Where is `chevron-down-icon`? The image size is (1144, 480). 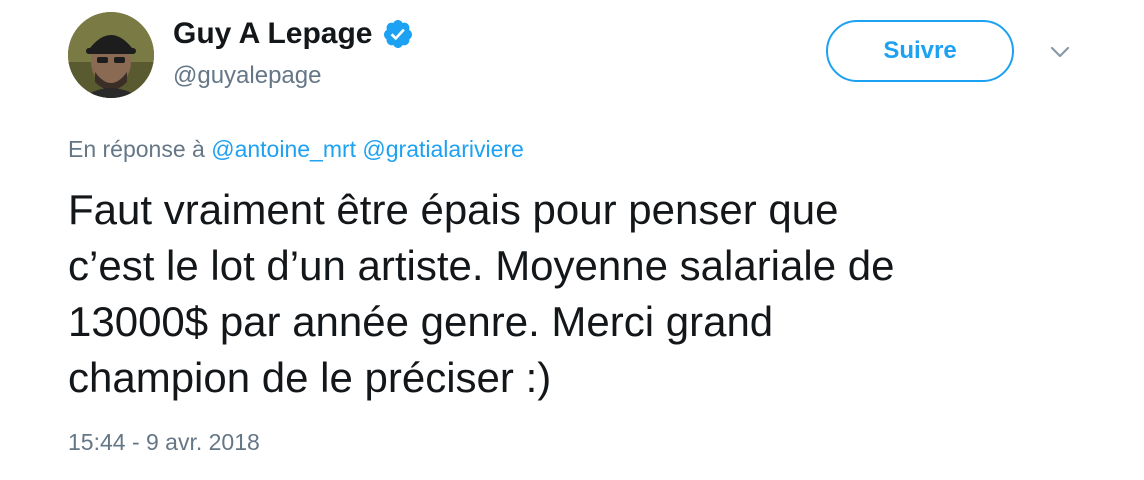
chevron-down-icon is located at coordinates (1060, 52).